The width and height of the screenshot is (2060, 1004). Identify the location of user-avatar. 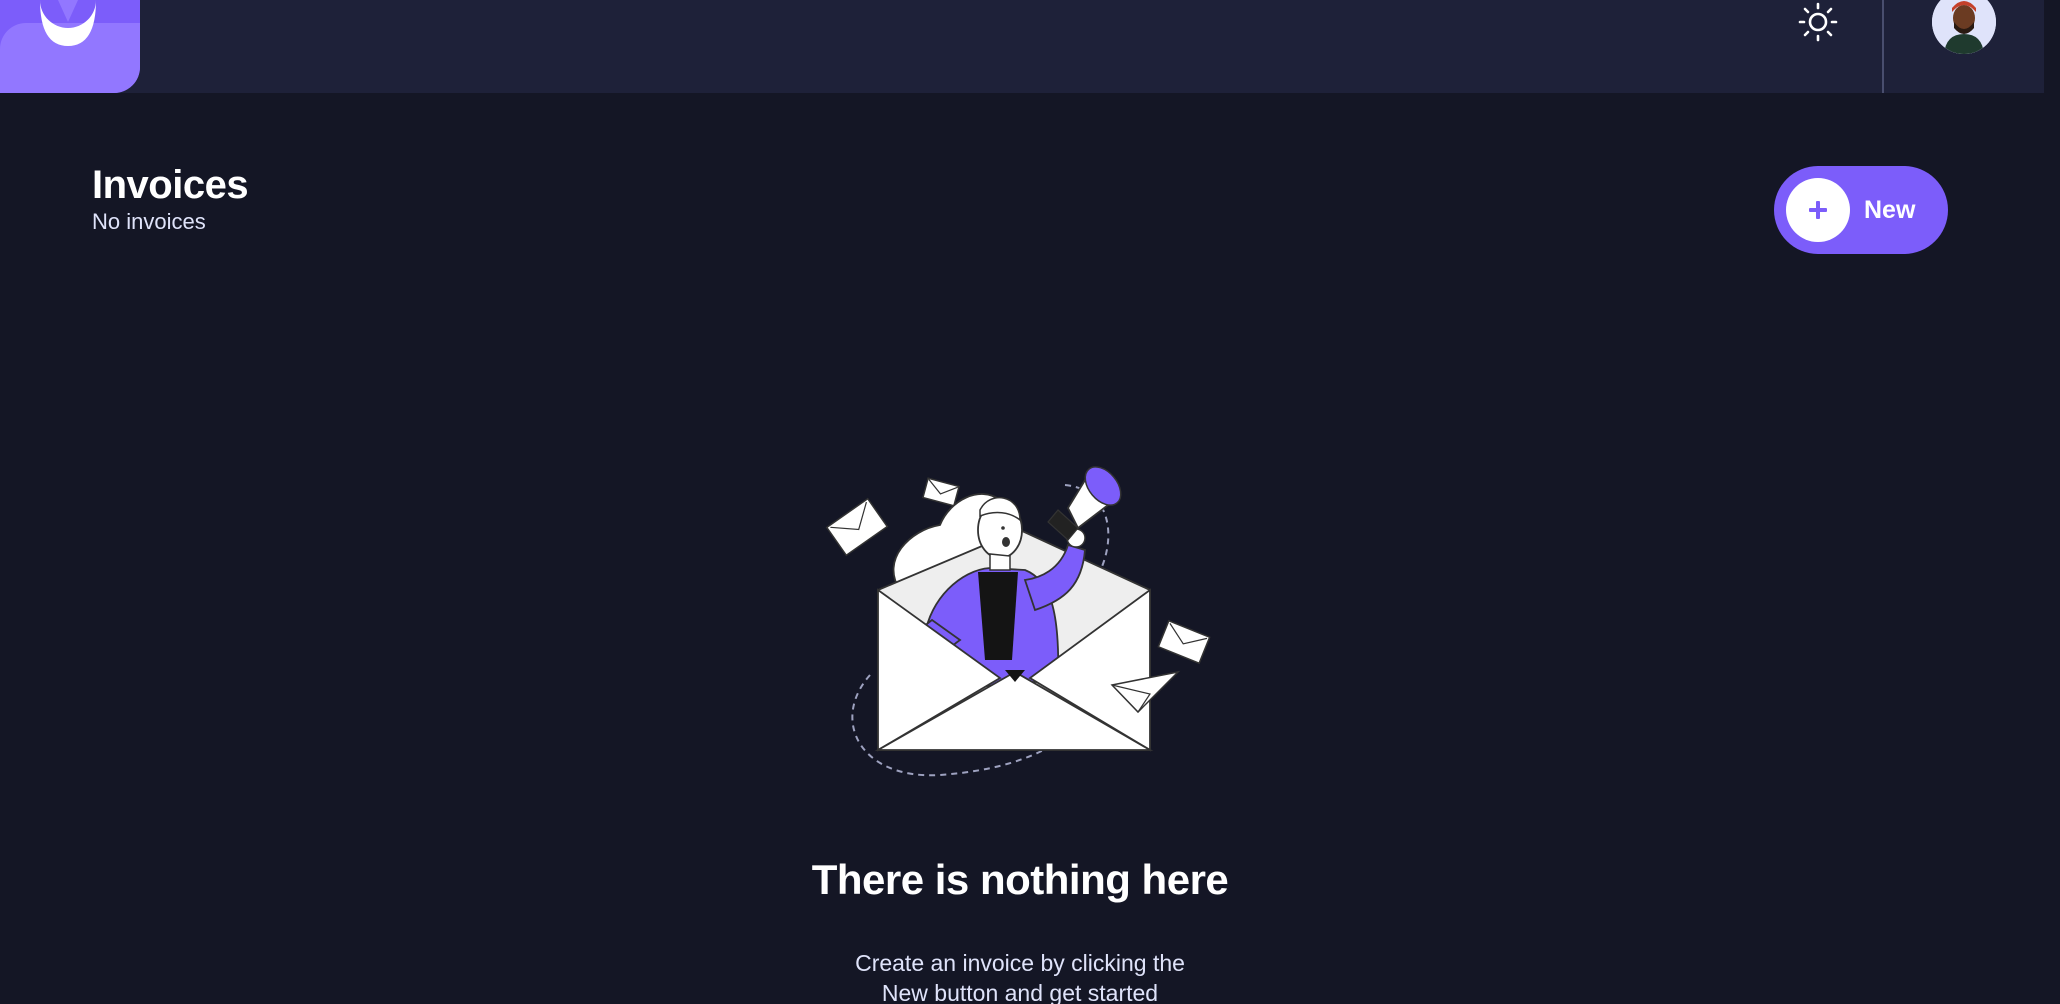
(1964, 27).